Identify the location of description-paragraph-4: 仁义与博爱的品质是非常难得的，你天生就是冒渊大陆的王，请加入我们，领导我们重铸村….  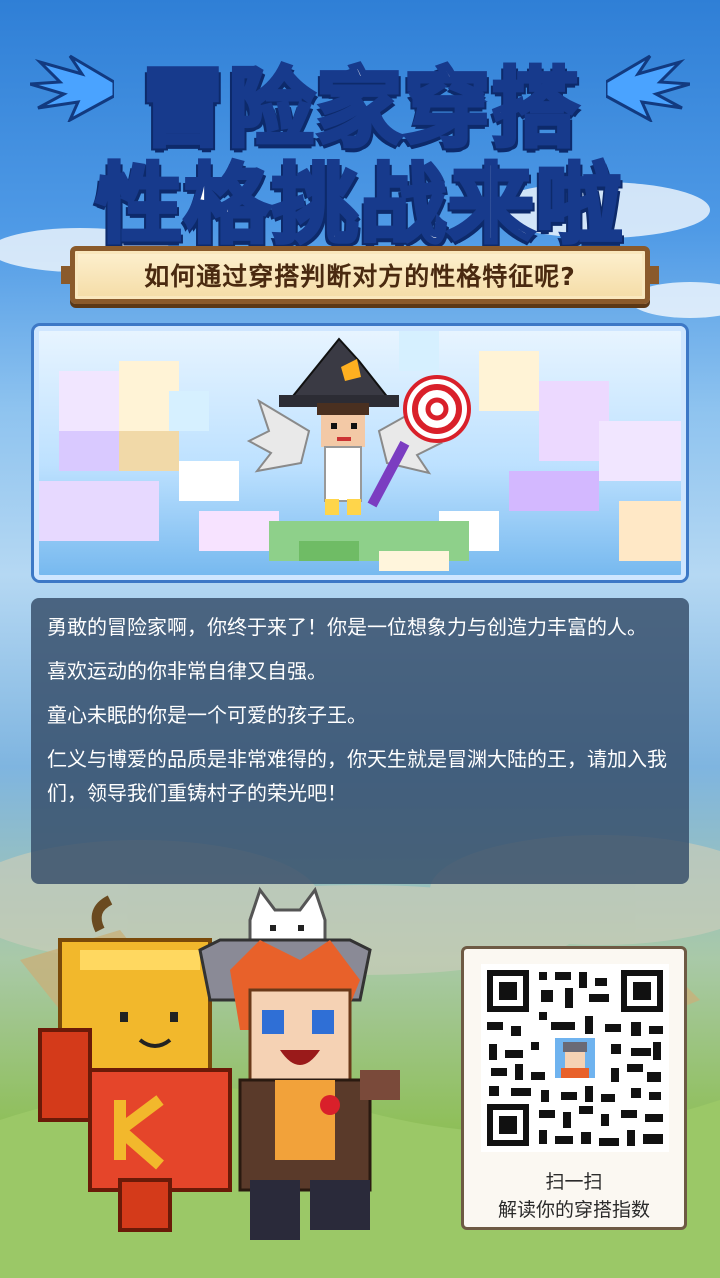
(357, 776).